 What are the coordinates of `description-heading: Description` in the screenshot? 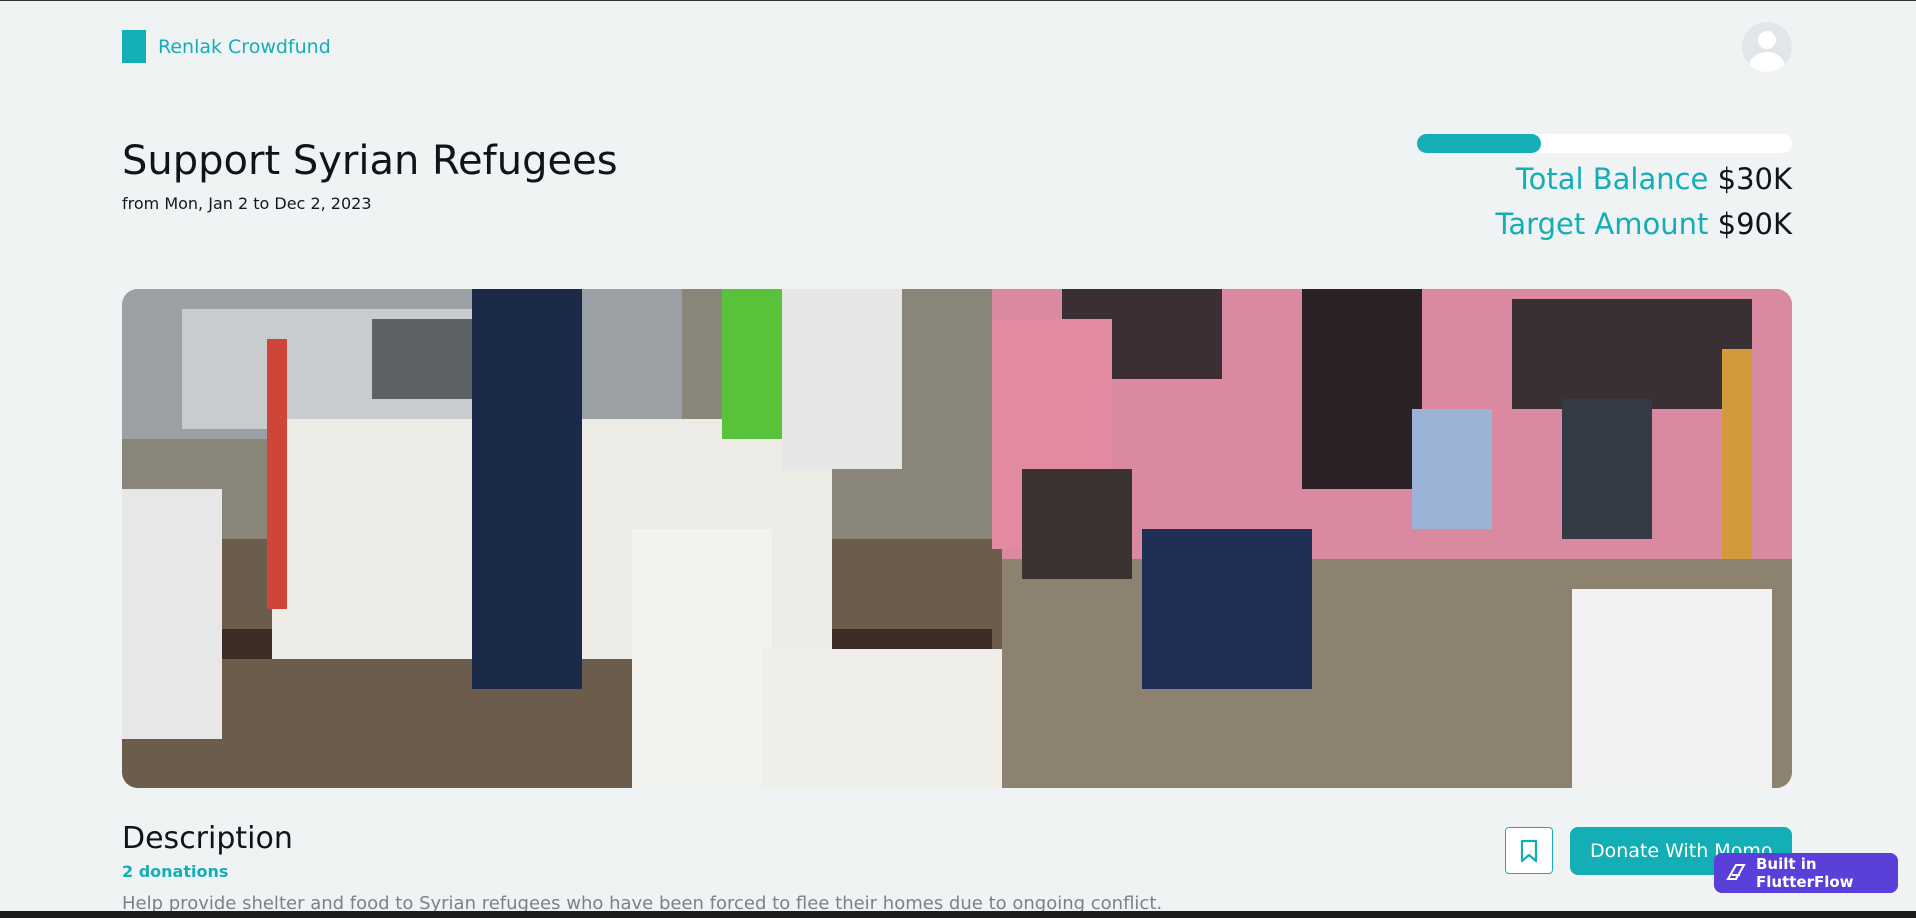 It's located at (207, 838).